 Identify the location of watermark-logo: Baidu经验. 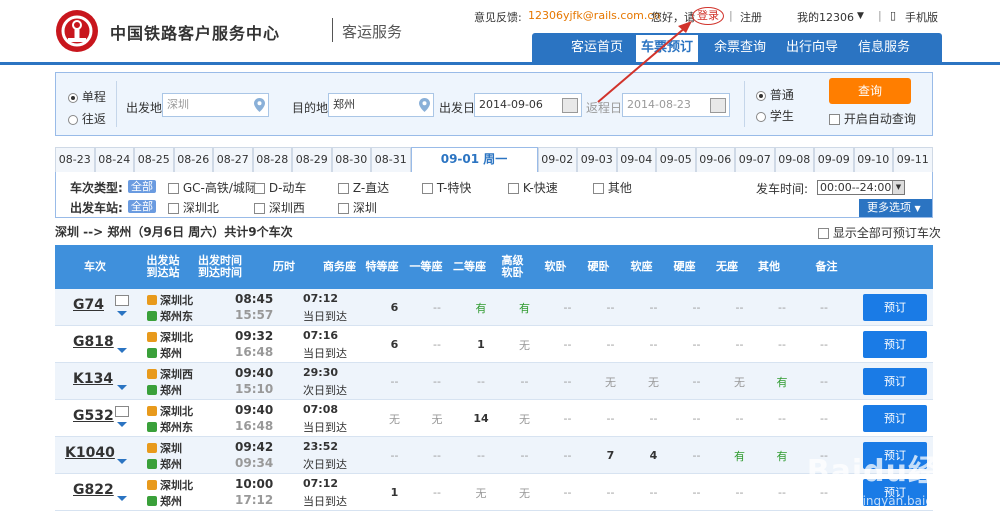
(888, 471).